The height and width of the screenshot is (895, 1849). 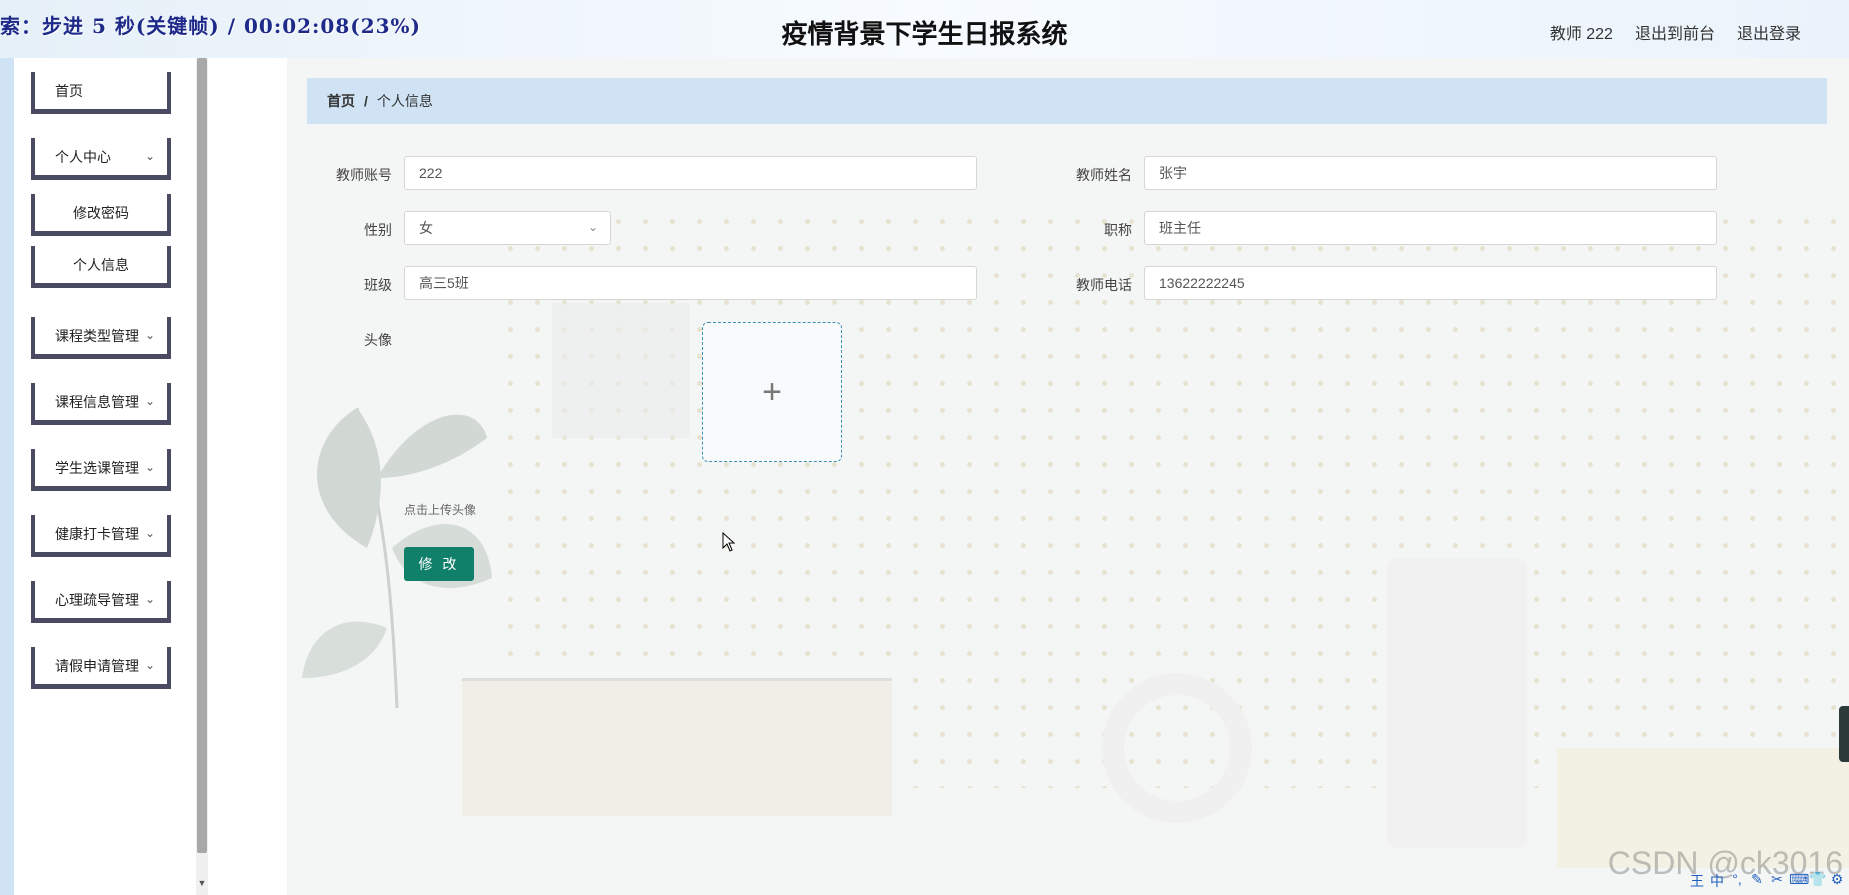 I want to click on logout-link: 退出登录, so click(x=1769, y=32).